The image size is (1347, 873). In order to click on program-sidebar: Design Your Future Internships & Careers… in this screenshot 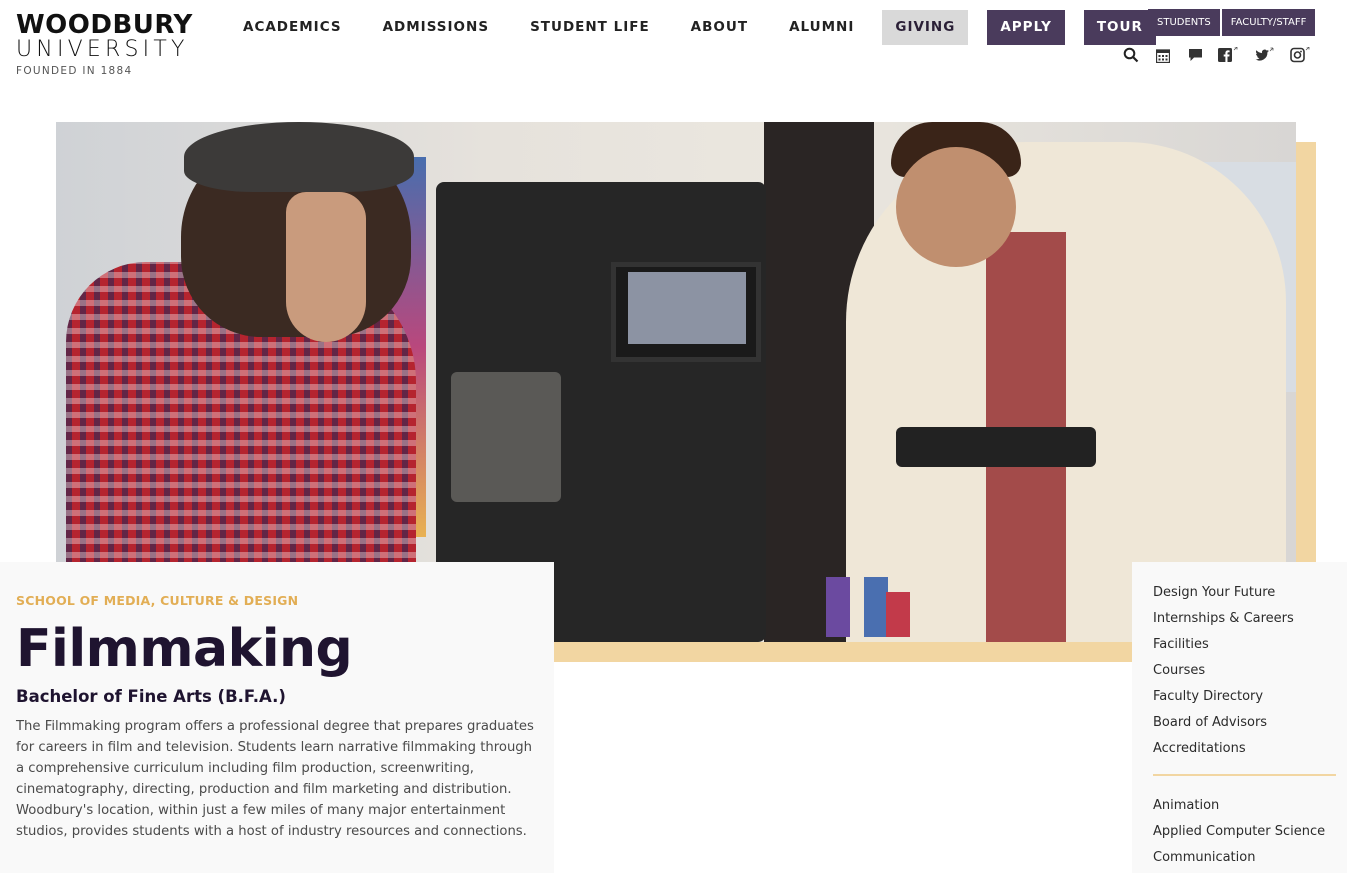, I will do `click(1239, 717)`.